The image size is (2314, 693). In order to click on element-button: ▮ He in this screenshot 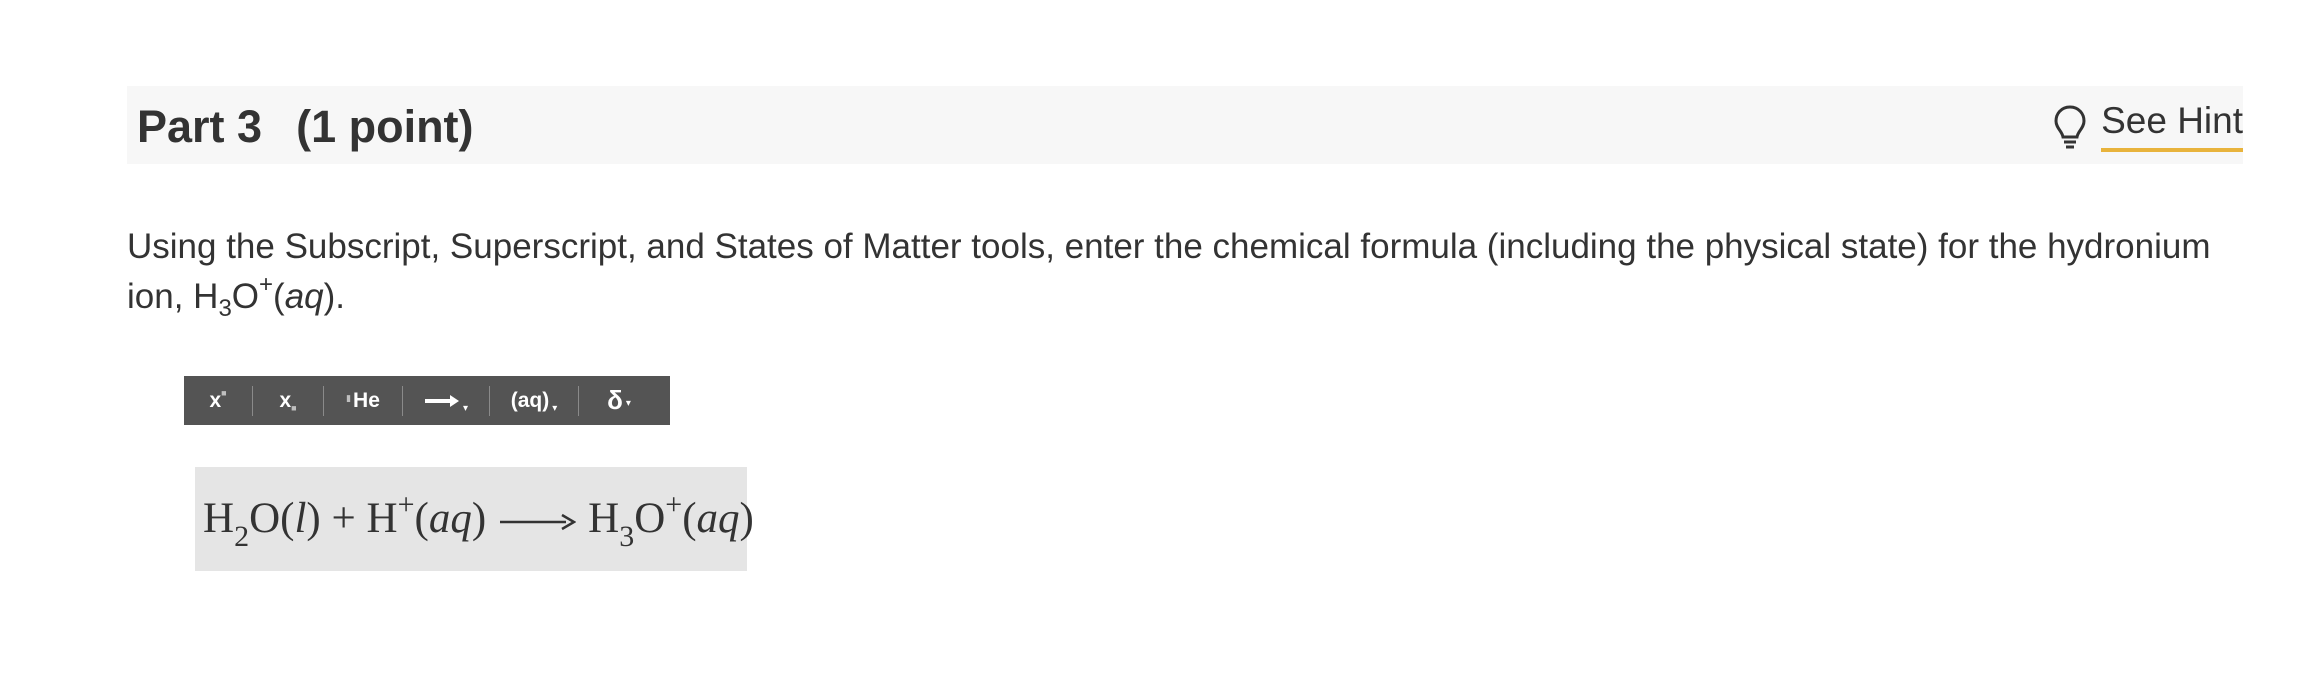, I will do `click(363, 400)`.